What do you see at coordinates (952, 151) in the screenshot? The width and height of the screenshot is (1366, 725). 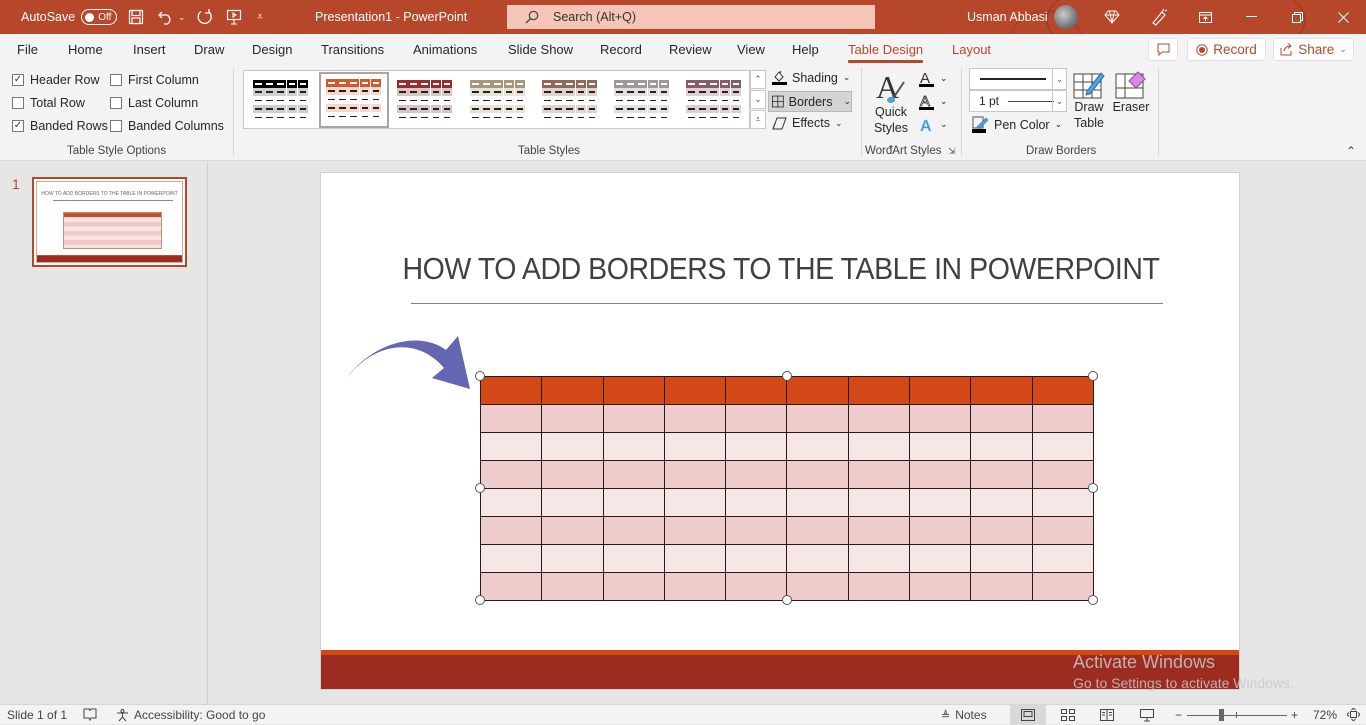 I see `wordart-dialog-launcher-icon: ⇲` at bounding box center [952, 151].